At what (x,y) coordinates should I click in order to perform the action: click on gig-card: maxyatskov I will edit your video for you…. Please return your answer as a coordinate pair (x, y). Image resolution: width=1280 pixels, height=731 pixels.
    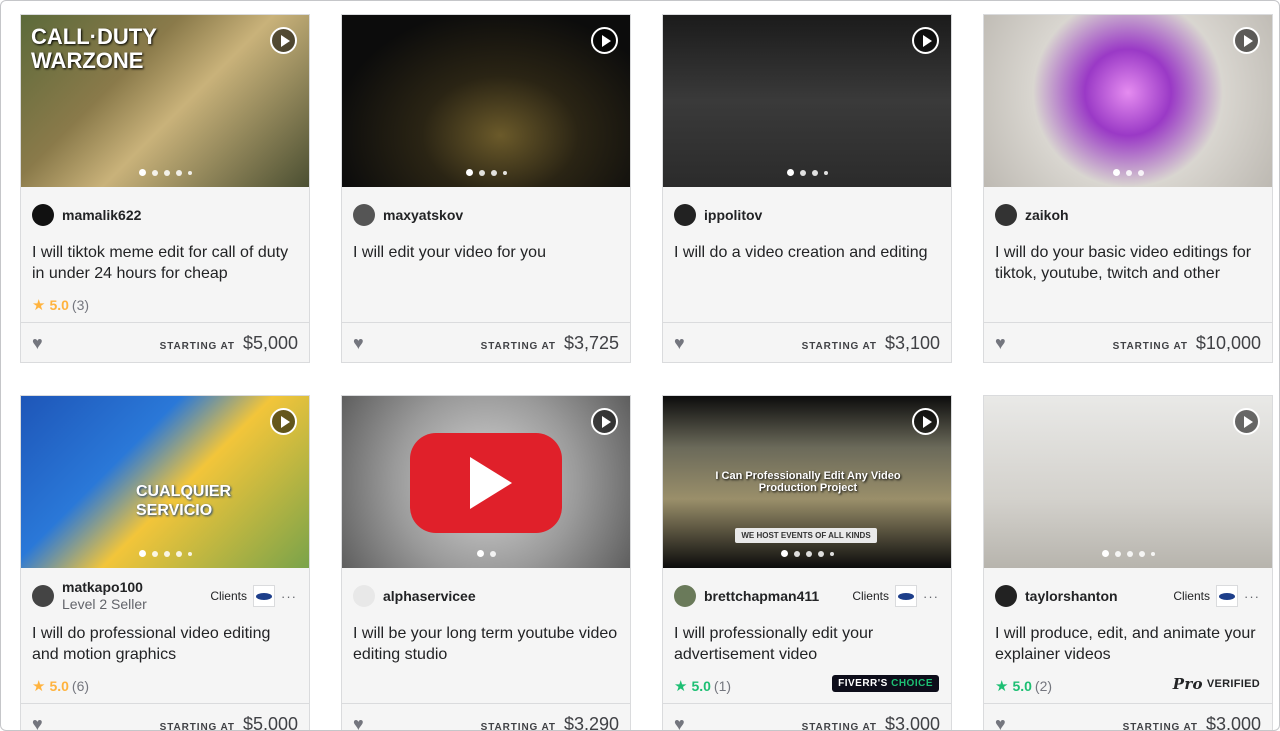
    Looking at the image, I should click on (486, 188).